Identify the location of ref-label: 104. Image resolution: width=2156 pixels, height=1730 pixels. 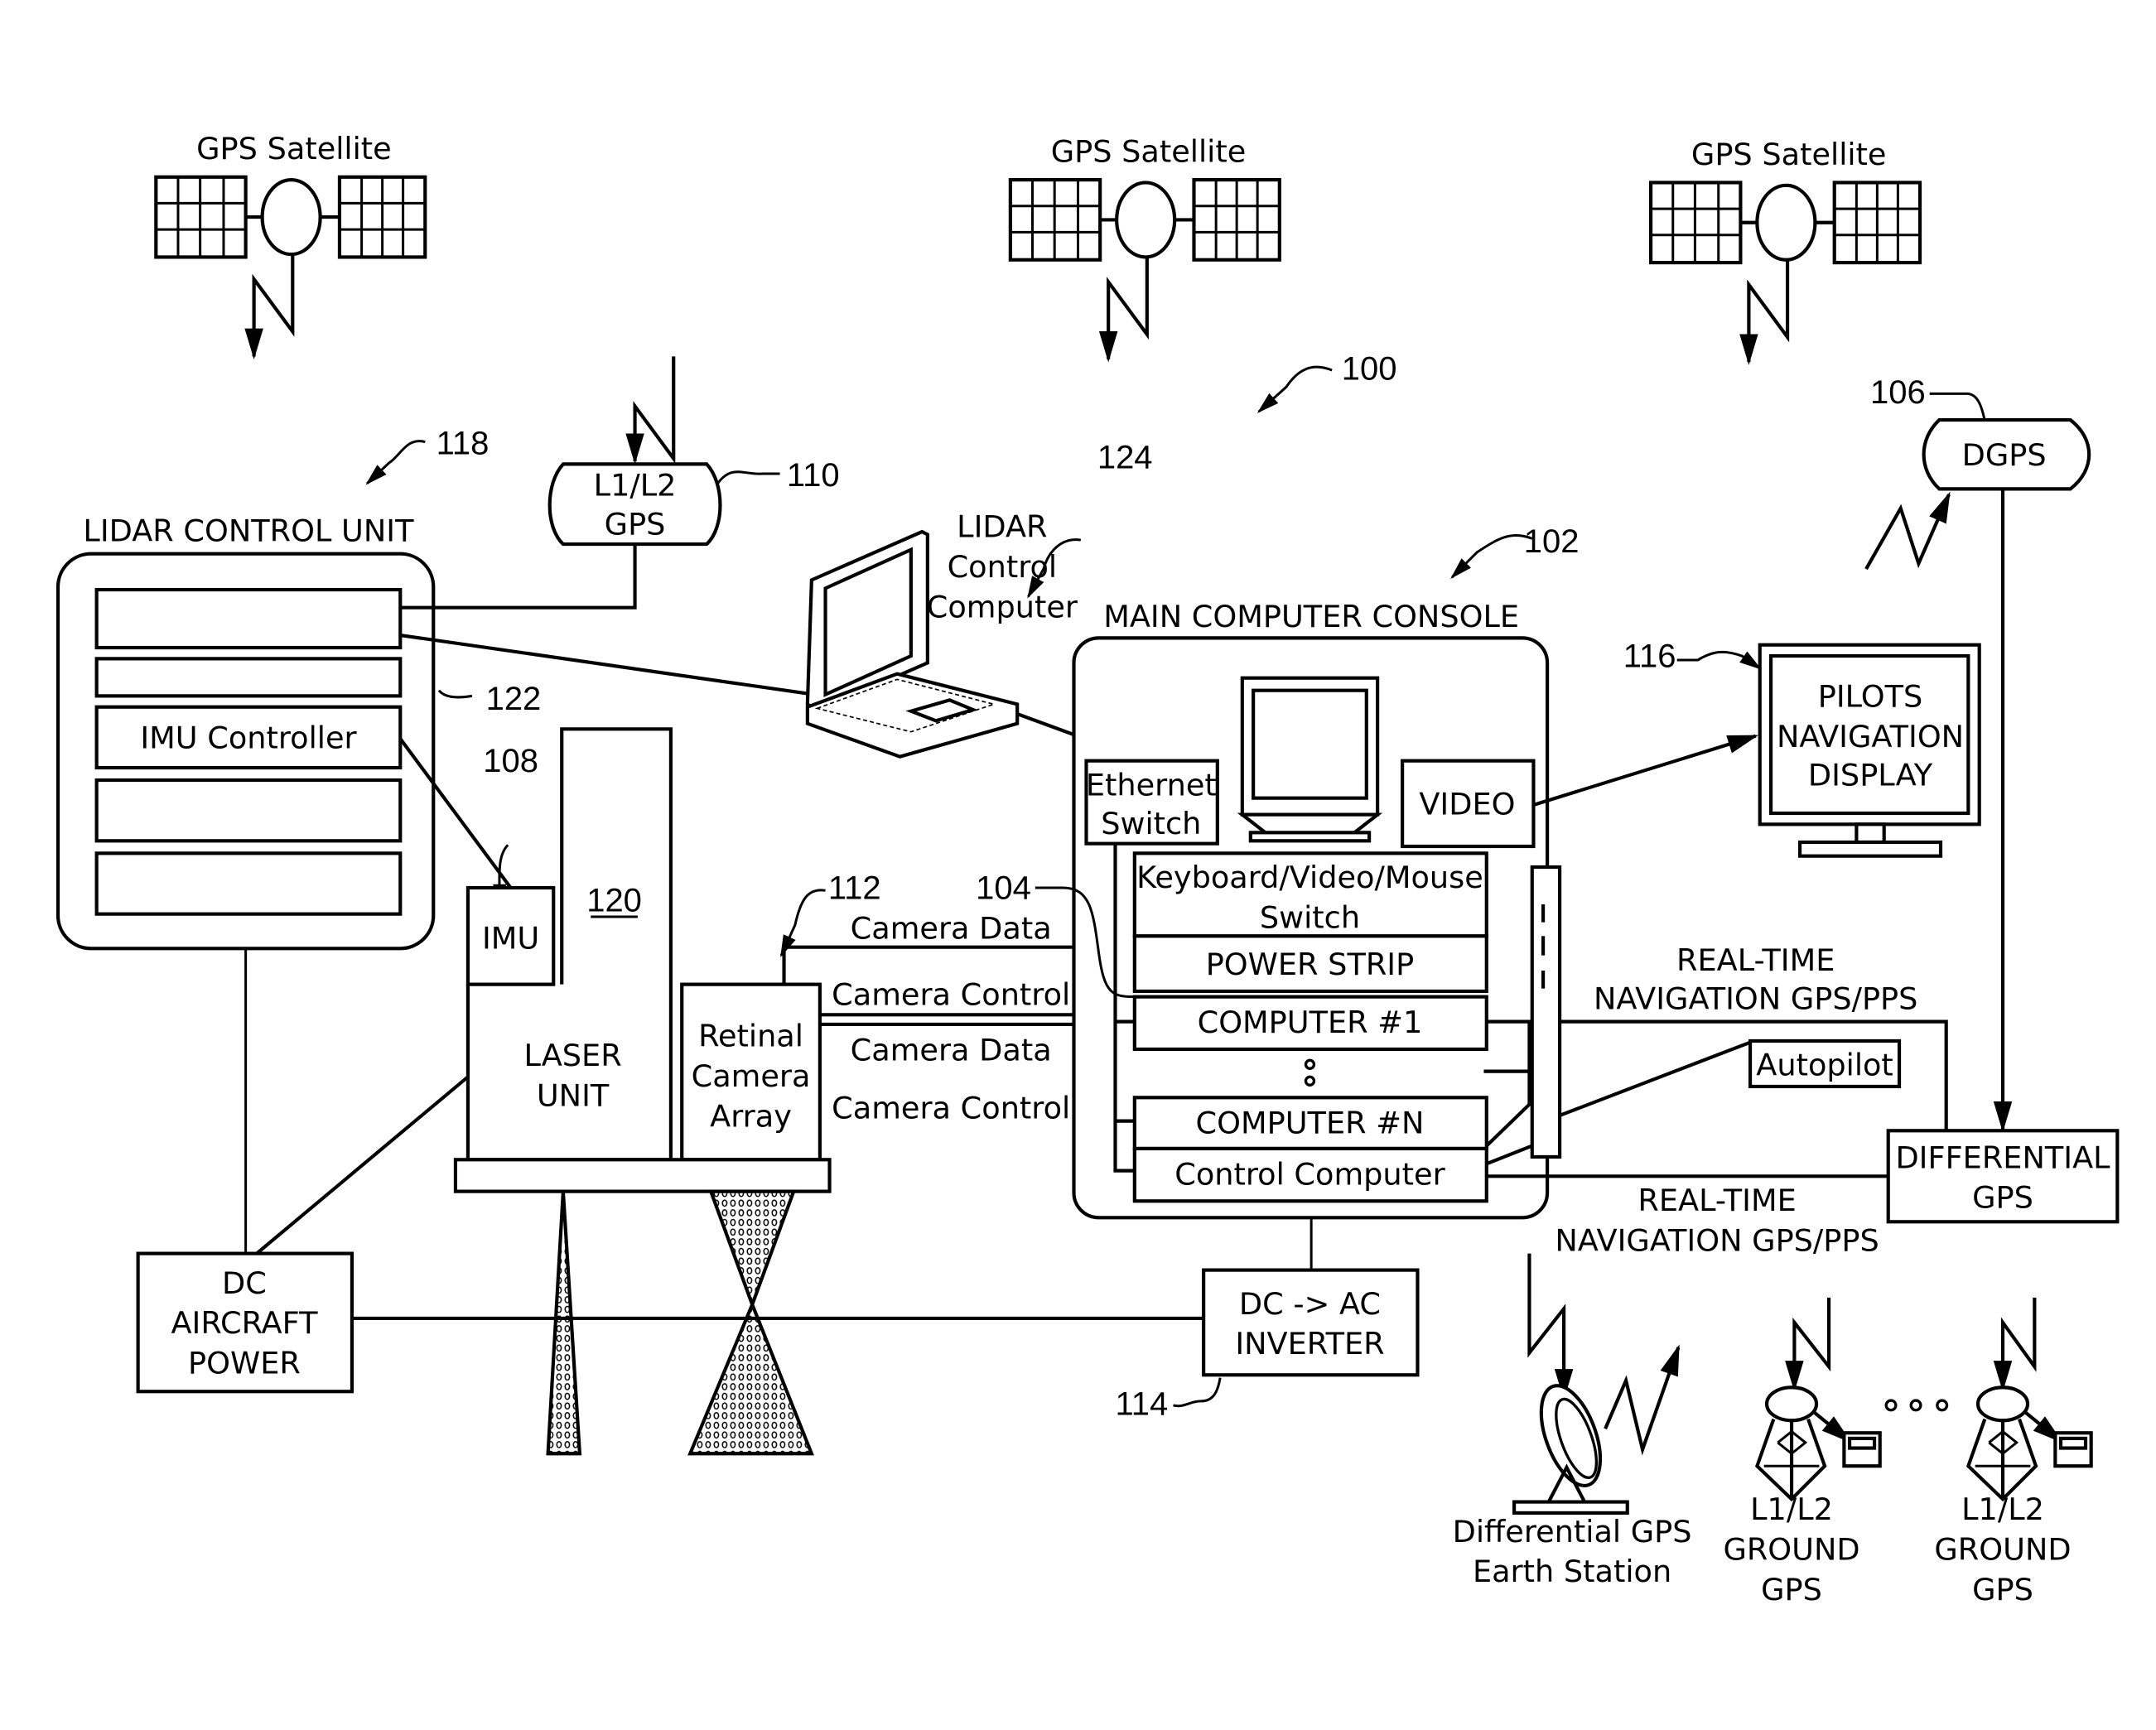
(1003, 888).